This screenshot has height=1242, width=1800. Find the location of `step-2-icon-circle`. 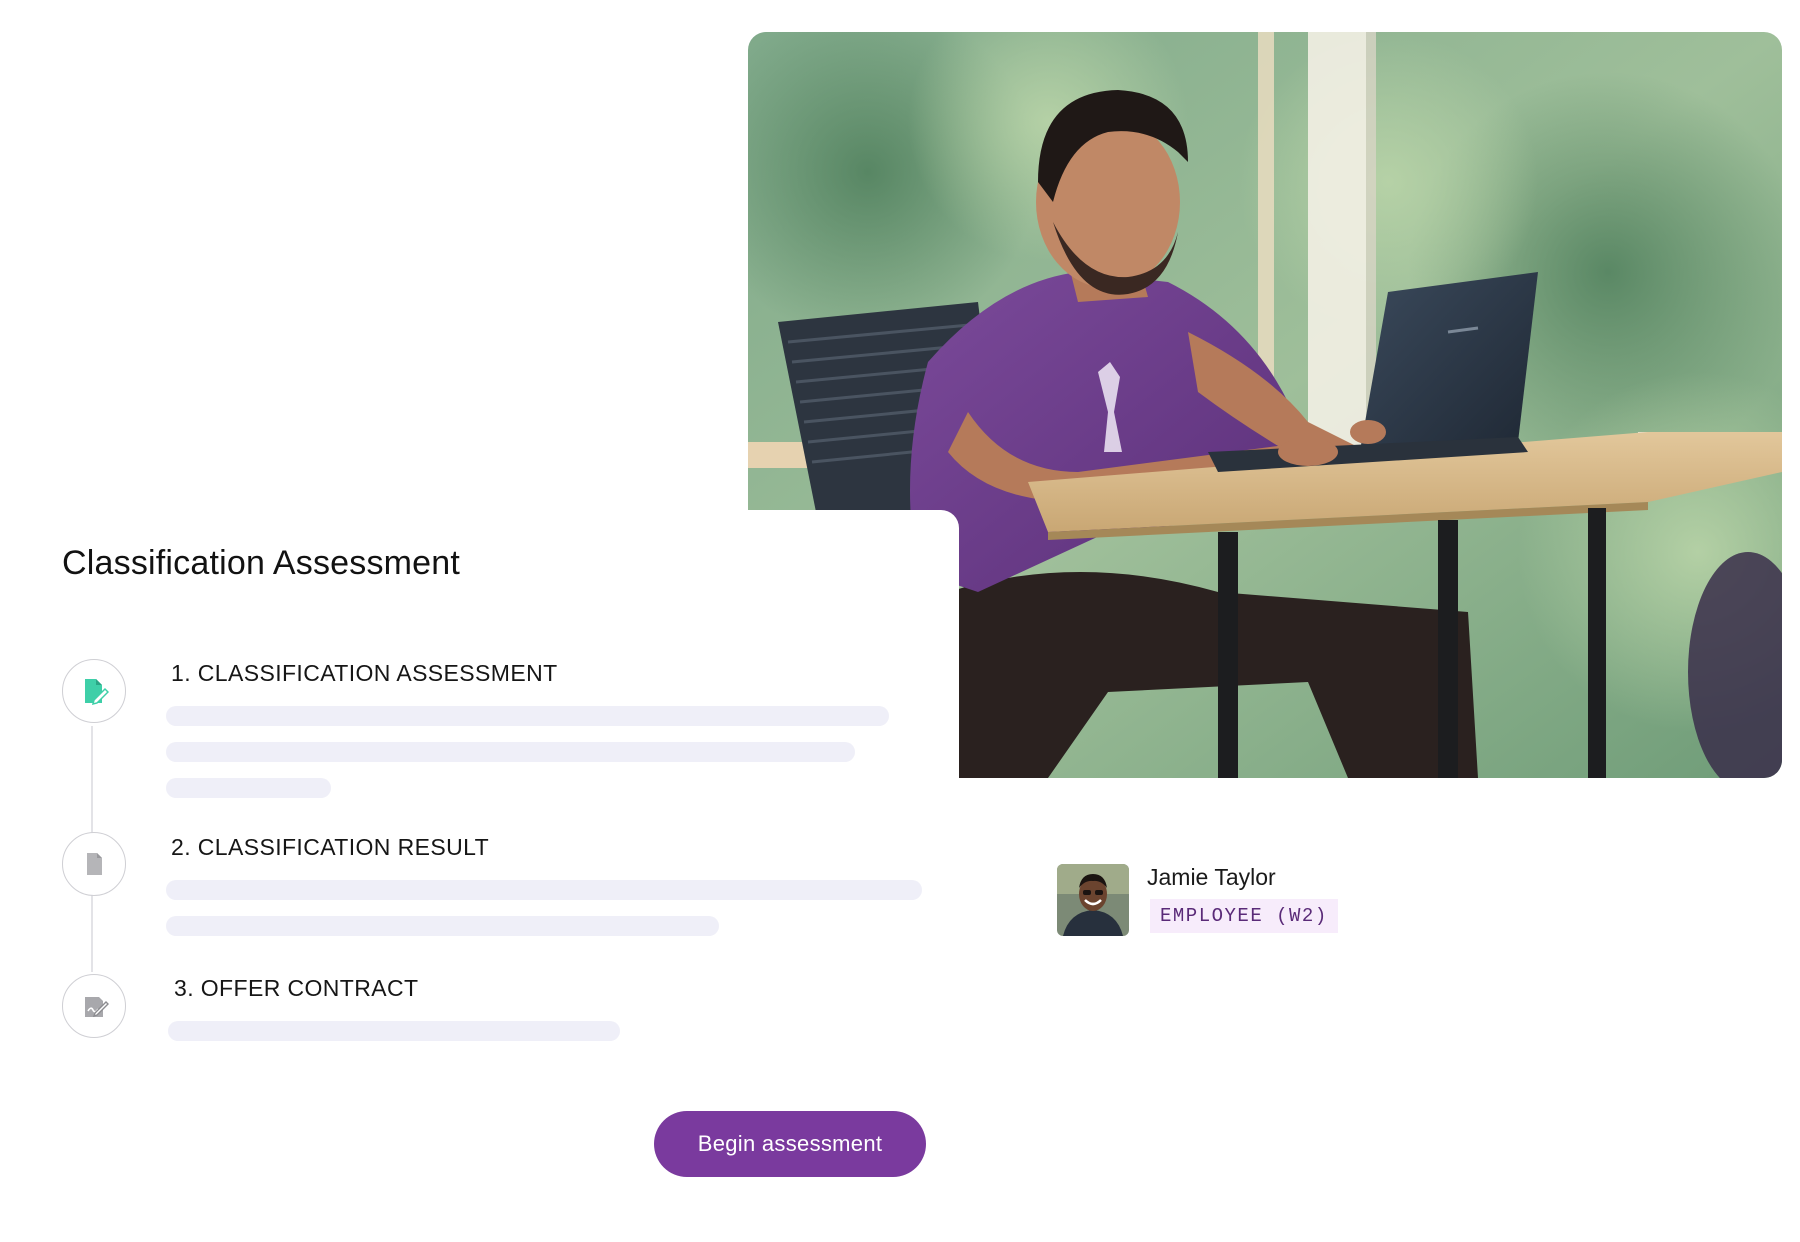

step-2-icon-circle is located at coordinates (94, 864).